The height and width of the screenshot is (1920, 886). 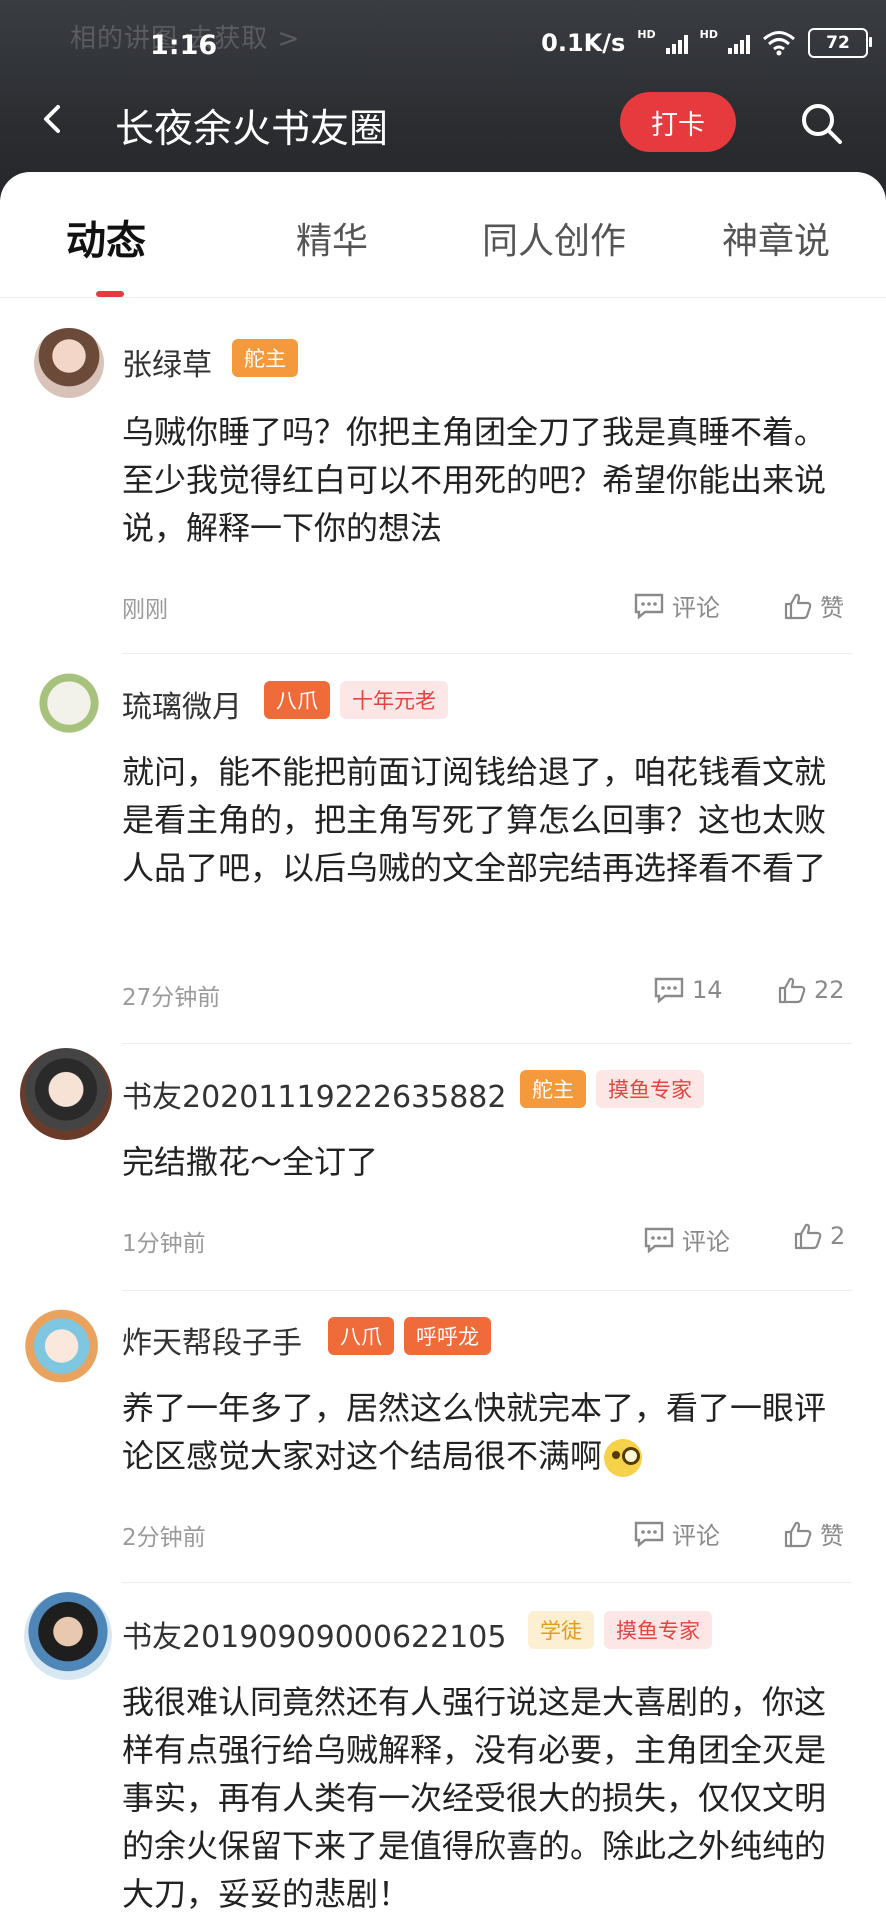 What do you see at coordinates (53, 119) in the screenshot?
I see `back-icon` at bounding box center [53, 119].